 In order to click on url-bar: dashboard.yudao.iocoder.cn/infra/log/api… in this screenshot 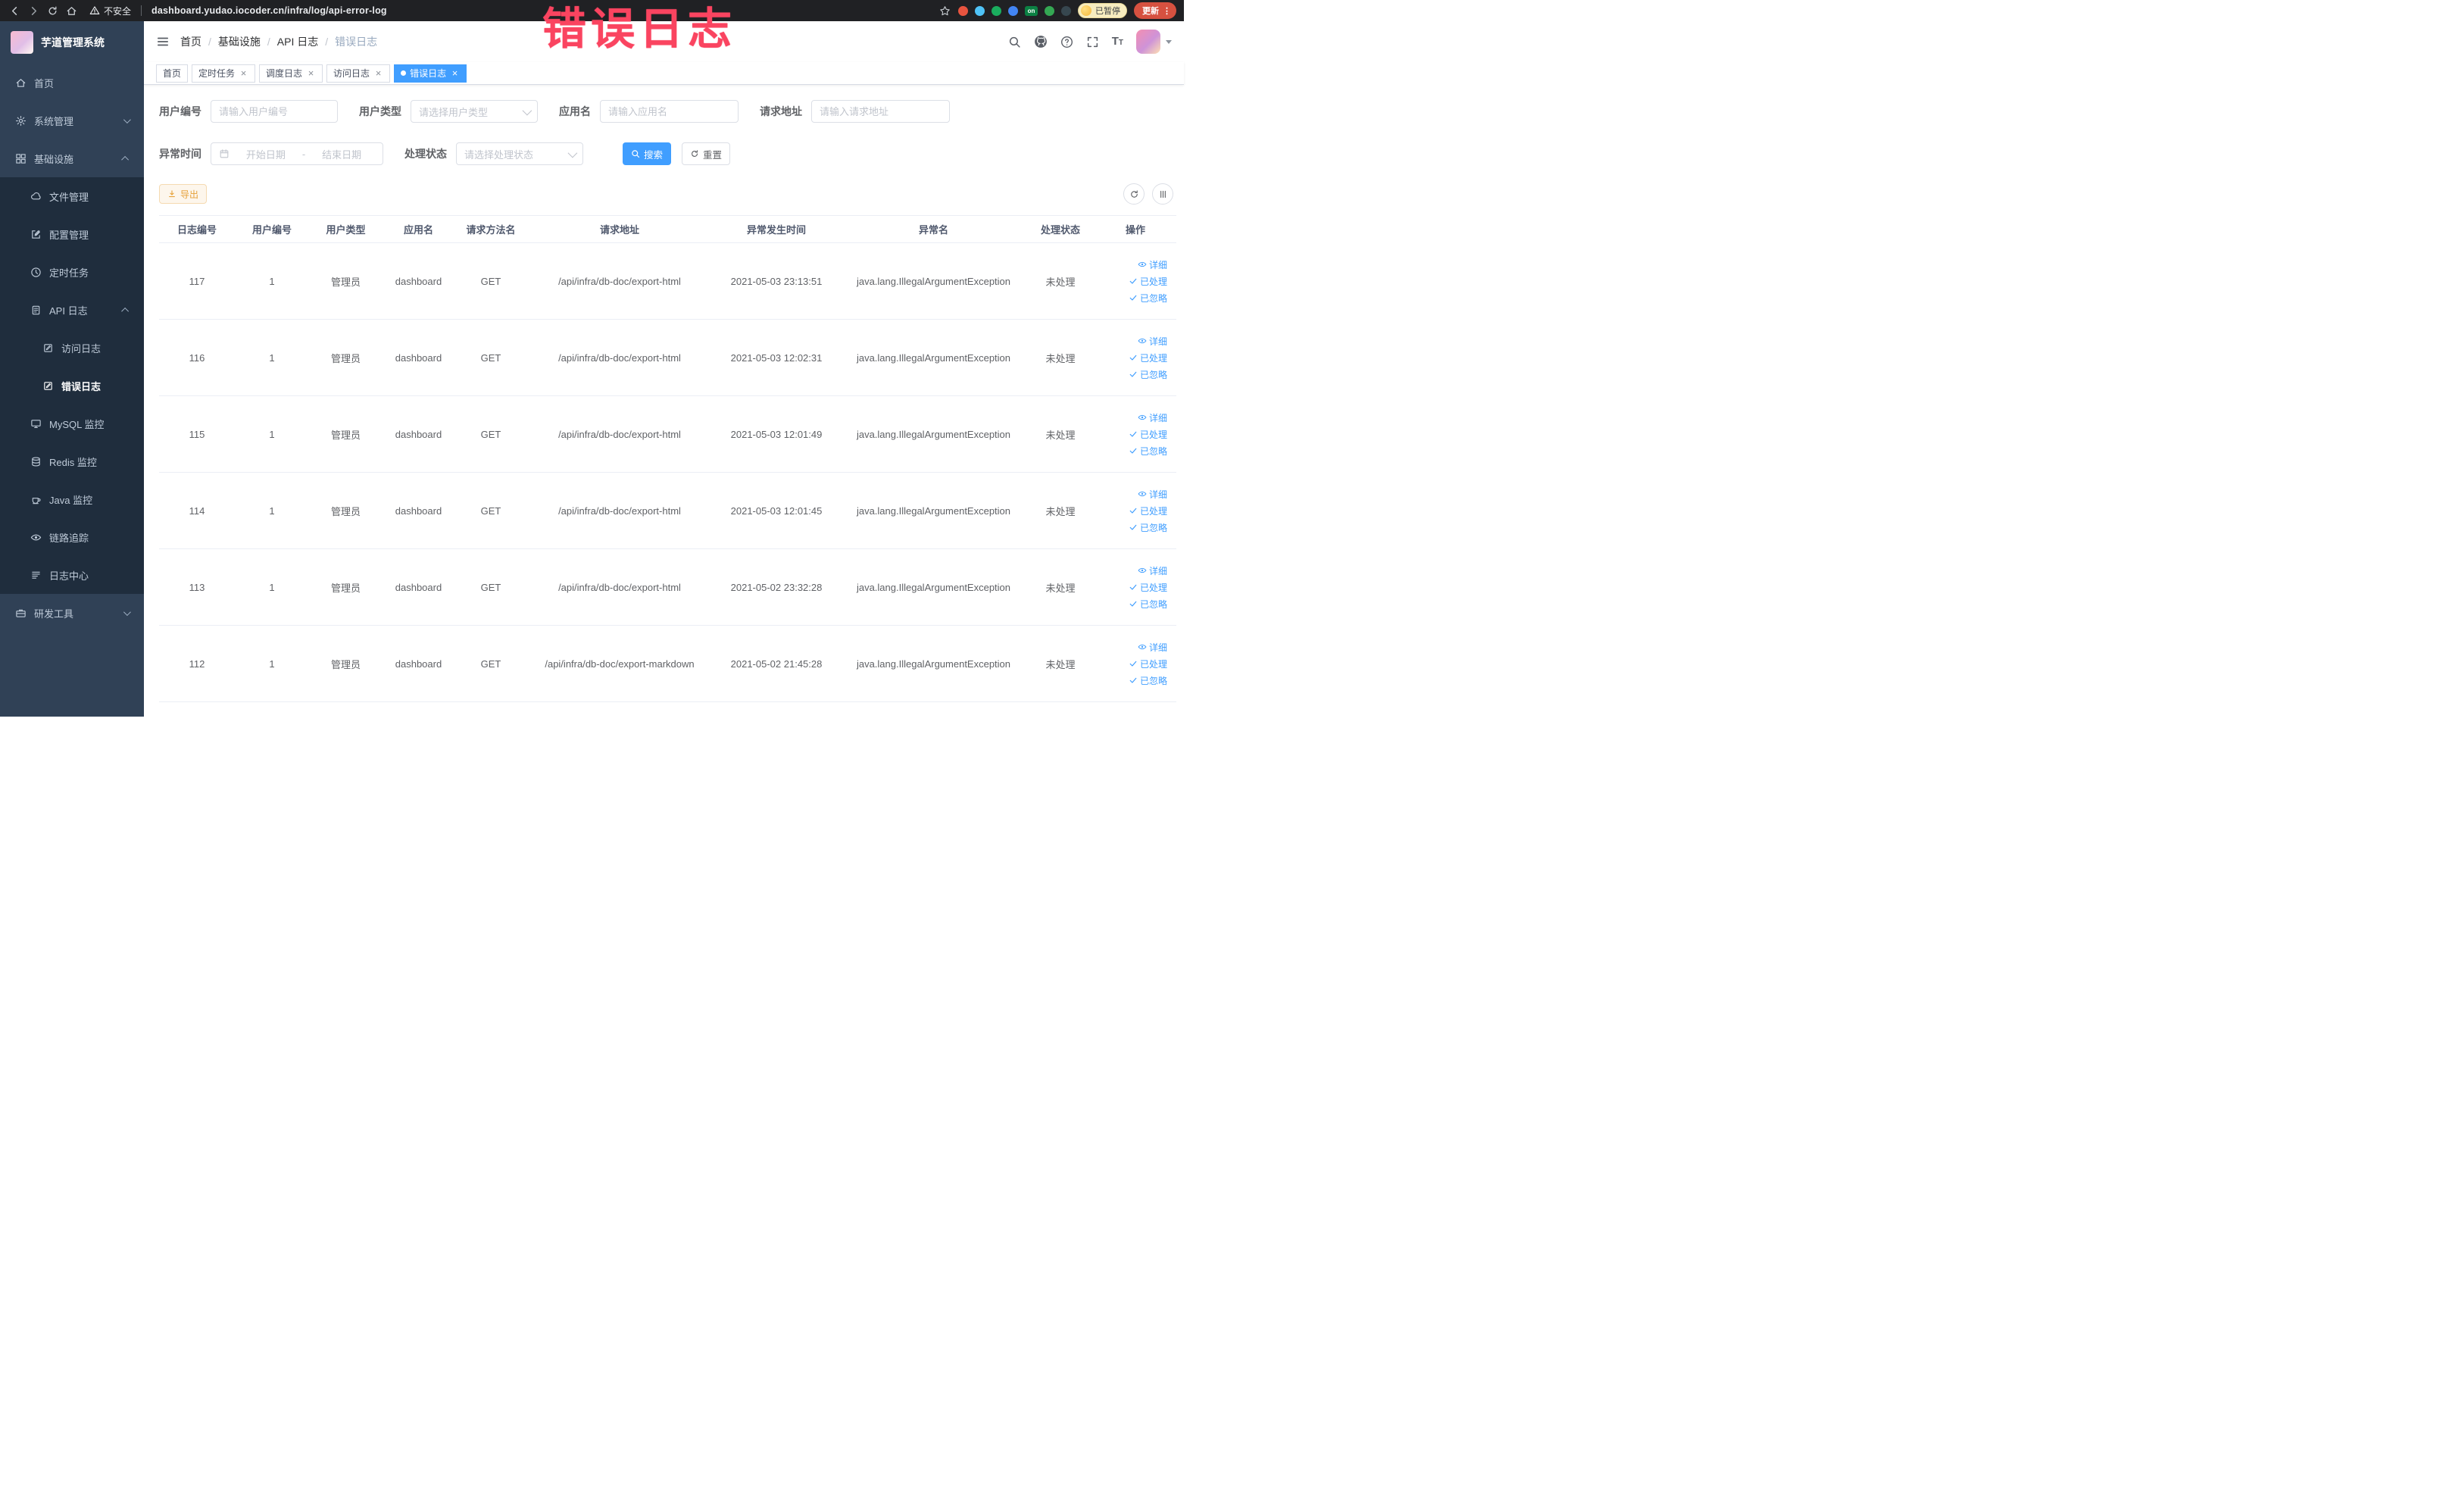, I will do `click(269, 10)`.